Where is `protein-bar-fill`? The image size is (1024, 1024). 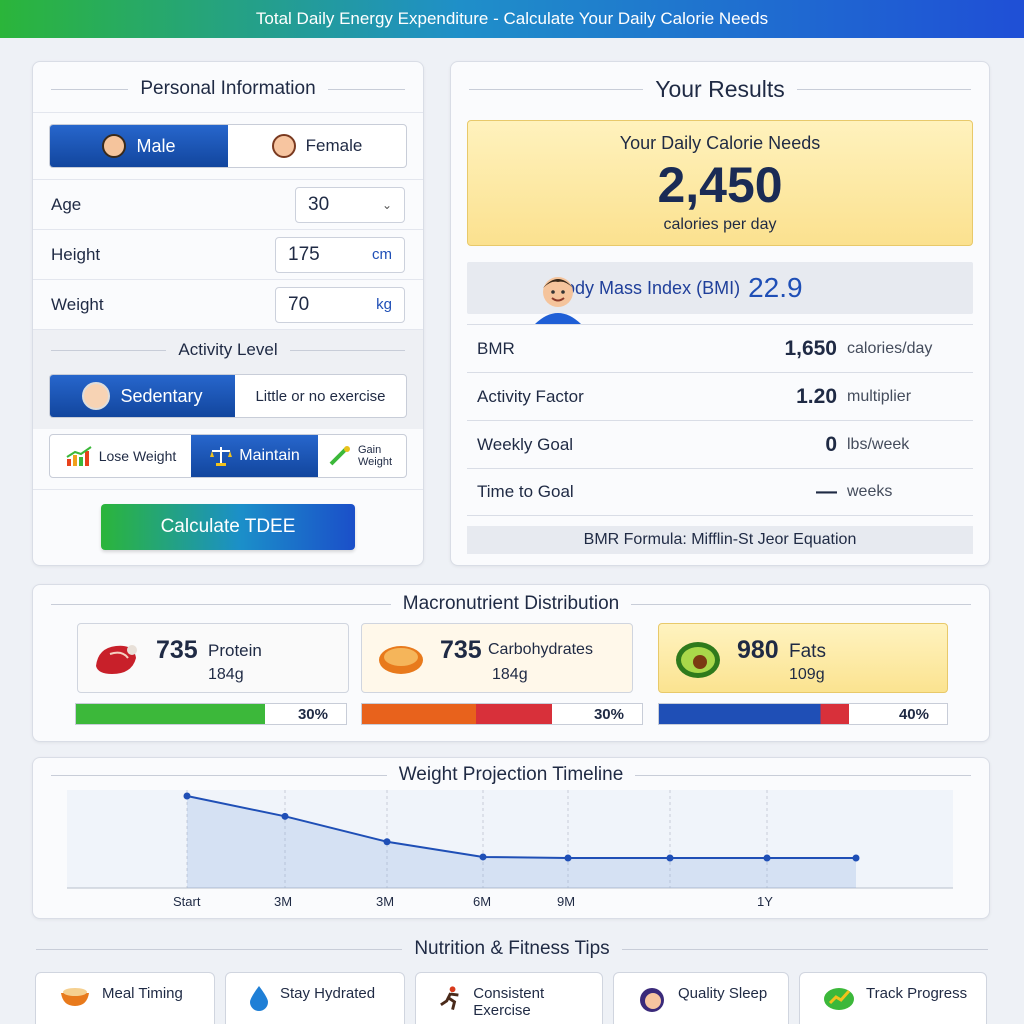
protein-bar-fill is located at coordinates (170, 714).